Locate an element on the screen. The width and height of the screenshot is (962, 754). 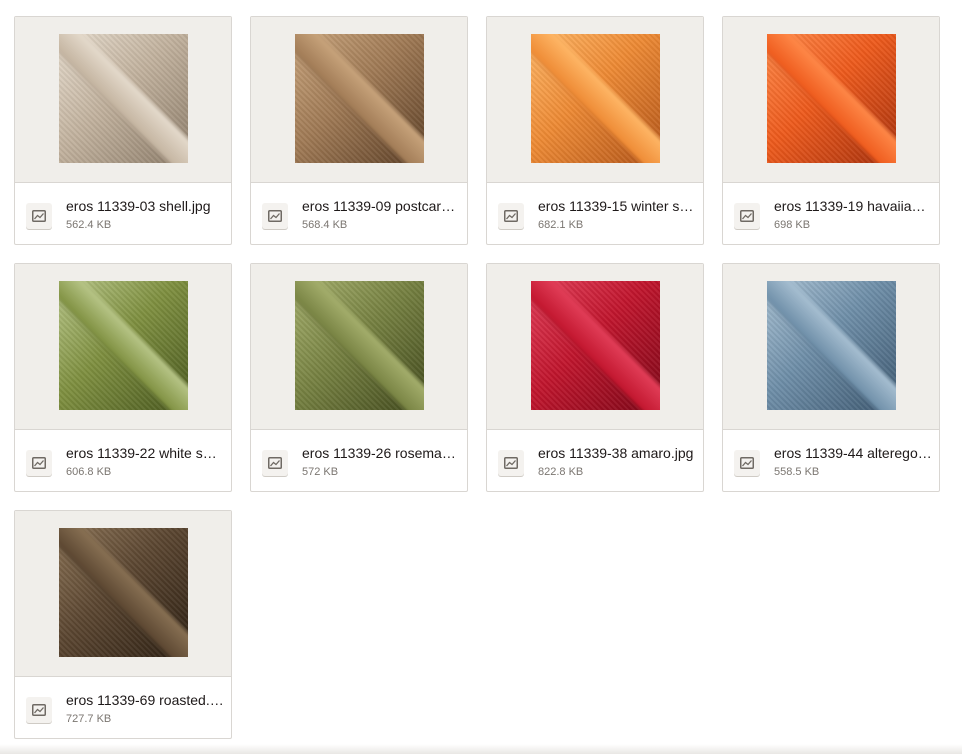
file-card: eros 11339-26 rosemary.jpg 572 KB is located at coordinates (359, 377).